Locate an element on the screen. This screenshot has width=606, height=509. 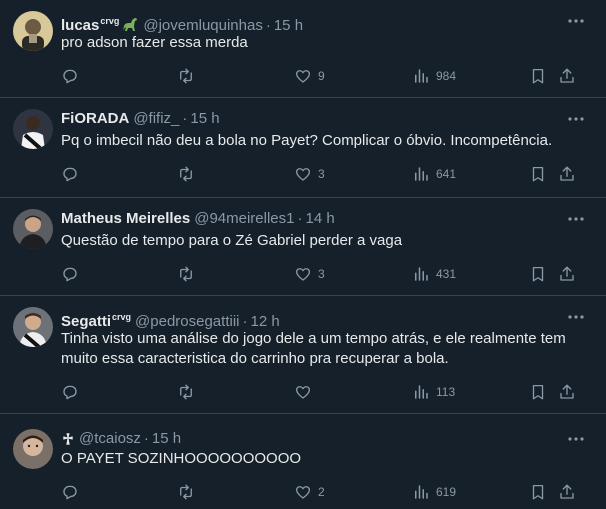
views-button: 113 is located at coordinates (433, 392).